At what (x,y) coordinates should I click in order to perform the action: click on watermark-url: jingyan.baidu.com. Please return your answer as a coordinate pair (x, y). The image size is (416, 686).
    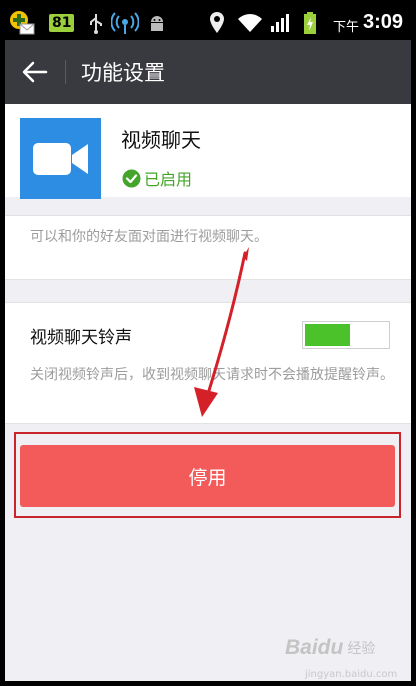
    Looking at the image, I should click on (351, 674).